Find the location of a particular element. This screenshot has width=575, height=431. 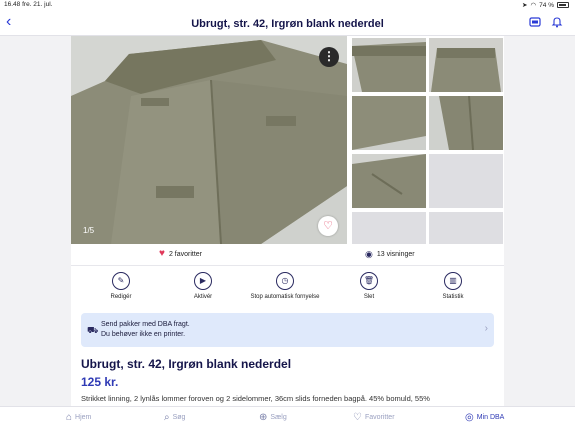

trash-icon: 🗑︎ is located at coordinates (369, 281).